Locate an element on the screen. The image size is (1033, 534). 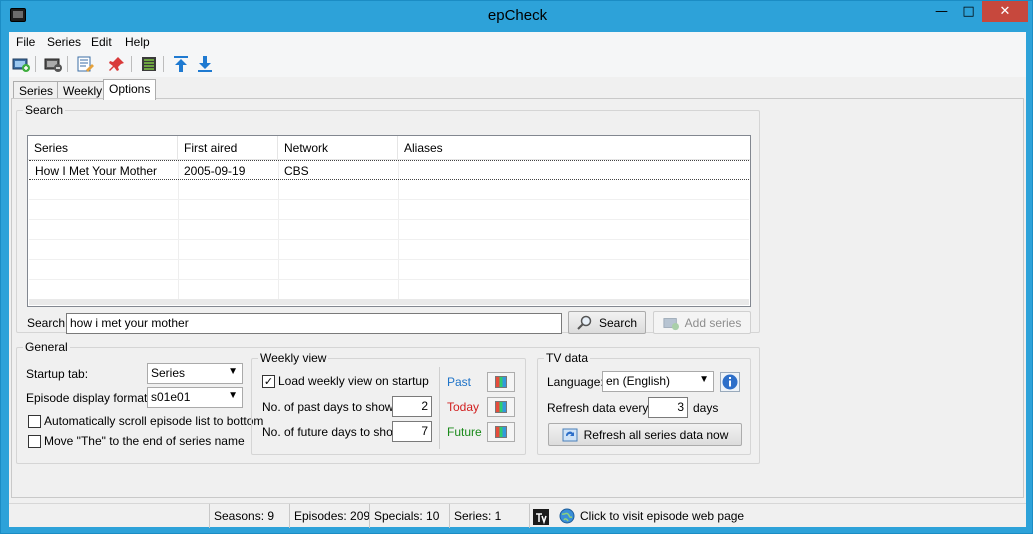
close-button: ✕ is located at coordinates (1005, 11).